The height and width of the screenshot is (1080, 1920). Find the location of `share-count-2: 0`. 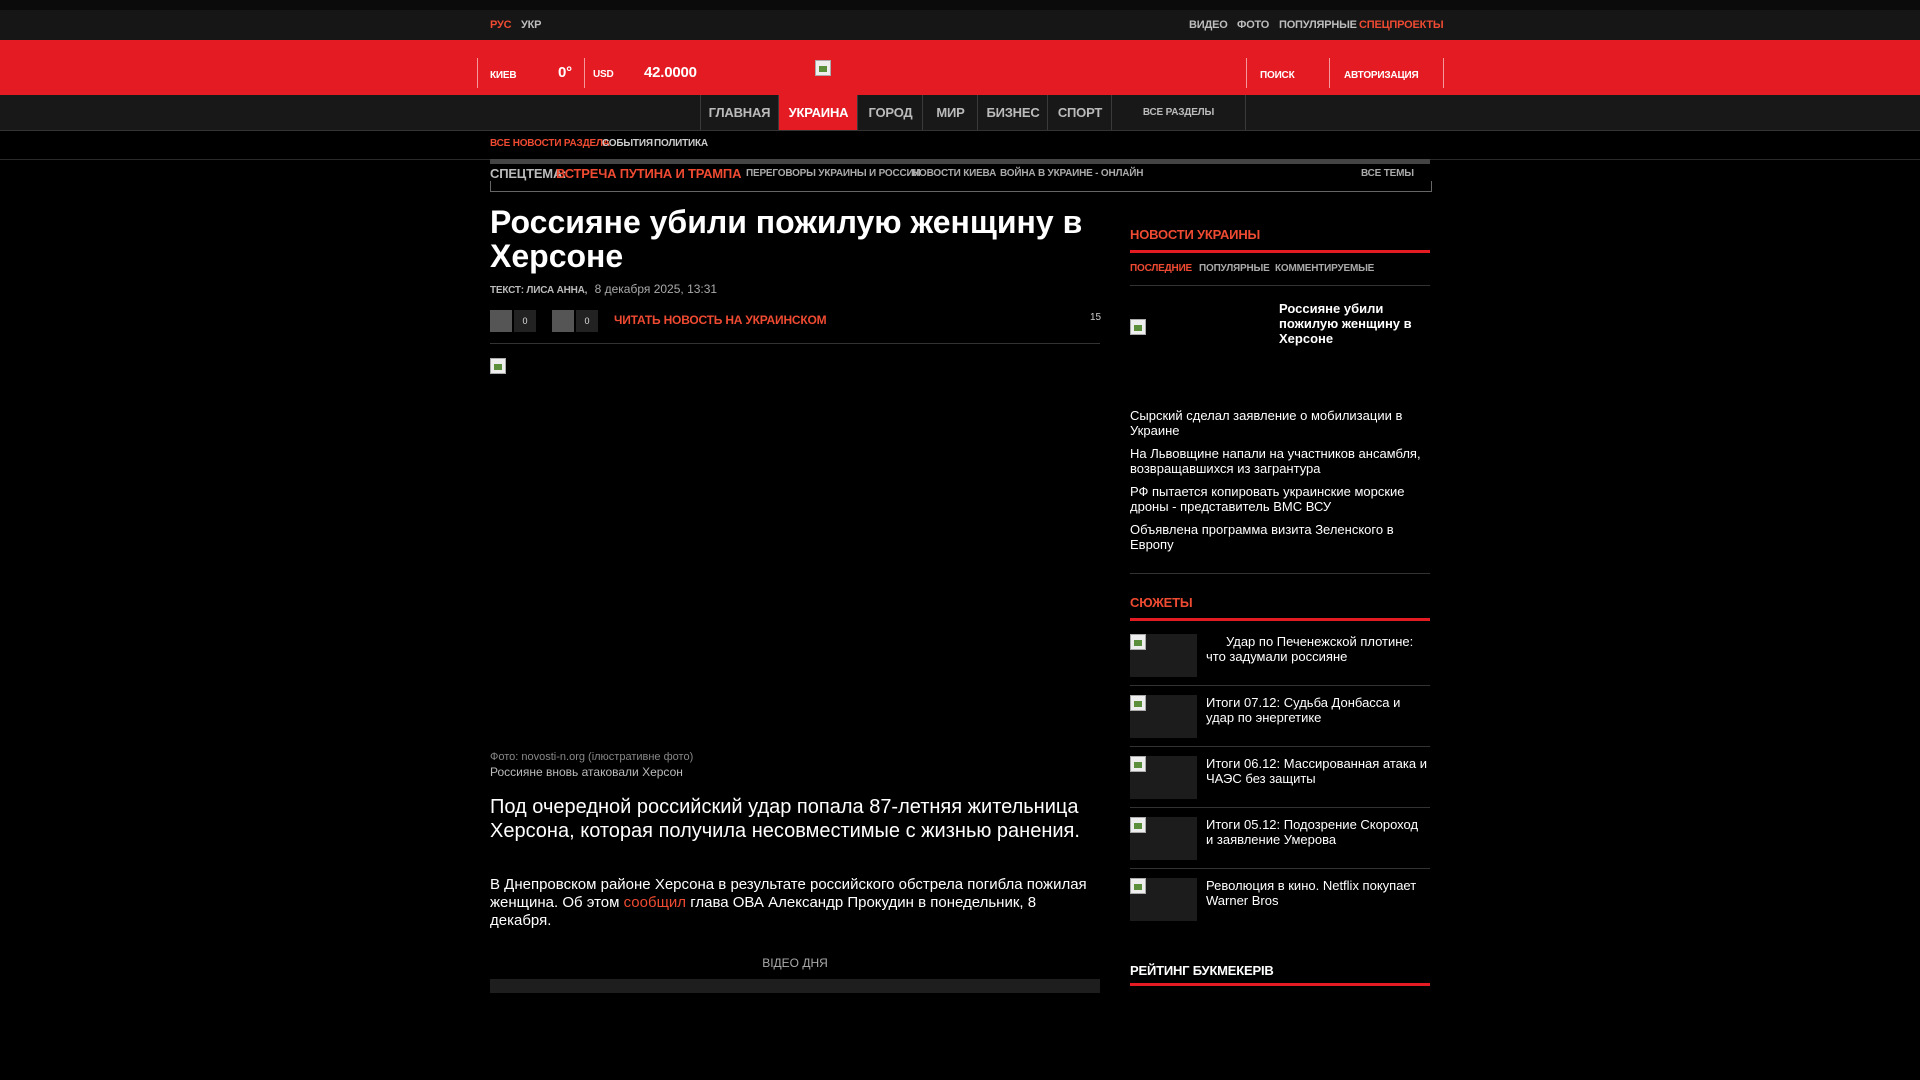

share-count-2: 0 is located at coordinates (587, 321).